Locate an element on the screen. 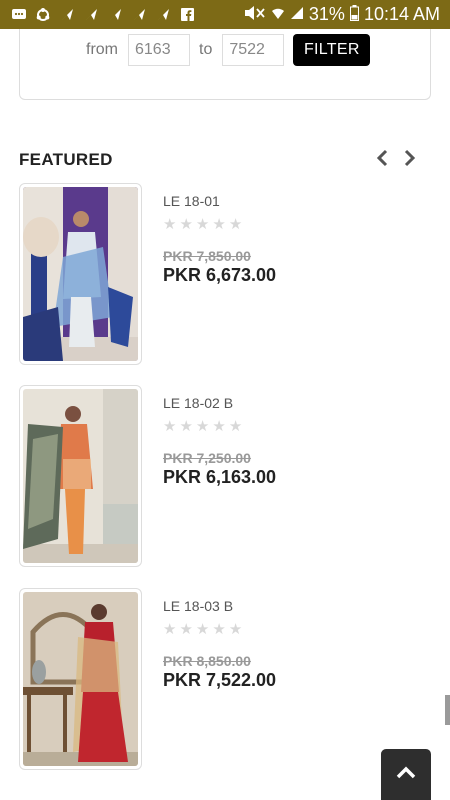 This screenshot has width=450, height=800. battery-percent: 31% is located at coordinates (326, 14).